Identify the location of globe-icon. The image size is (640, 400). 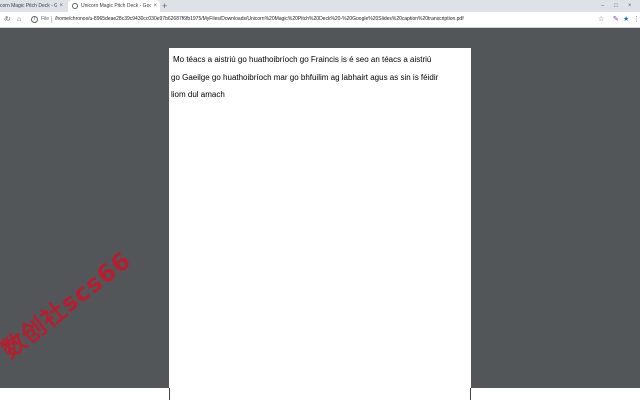
(75, 6).